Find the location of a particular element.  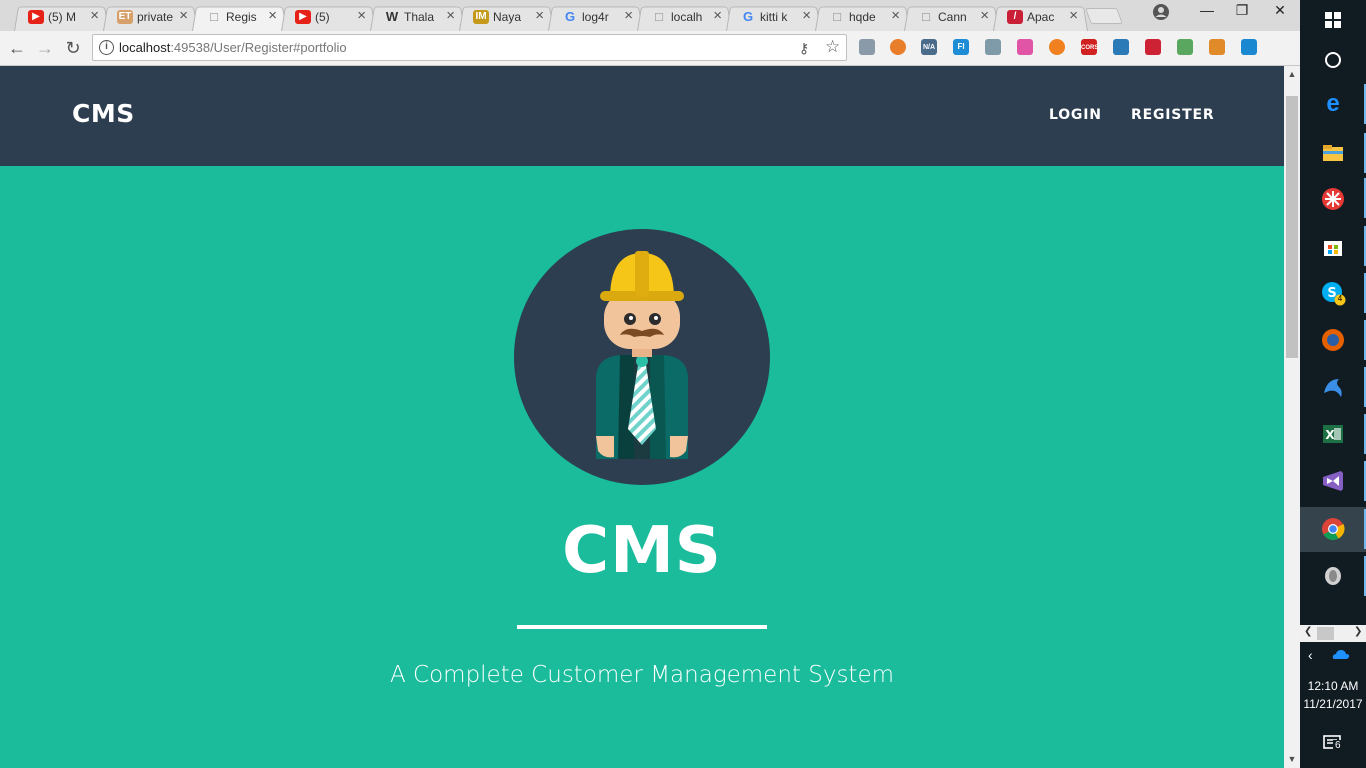

edge-icon: e is located at coordinates (1333, 104).